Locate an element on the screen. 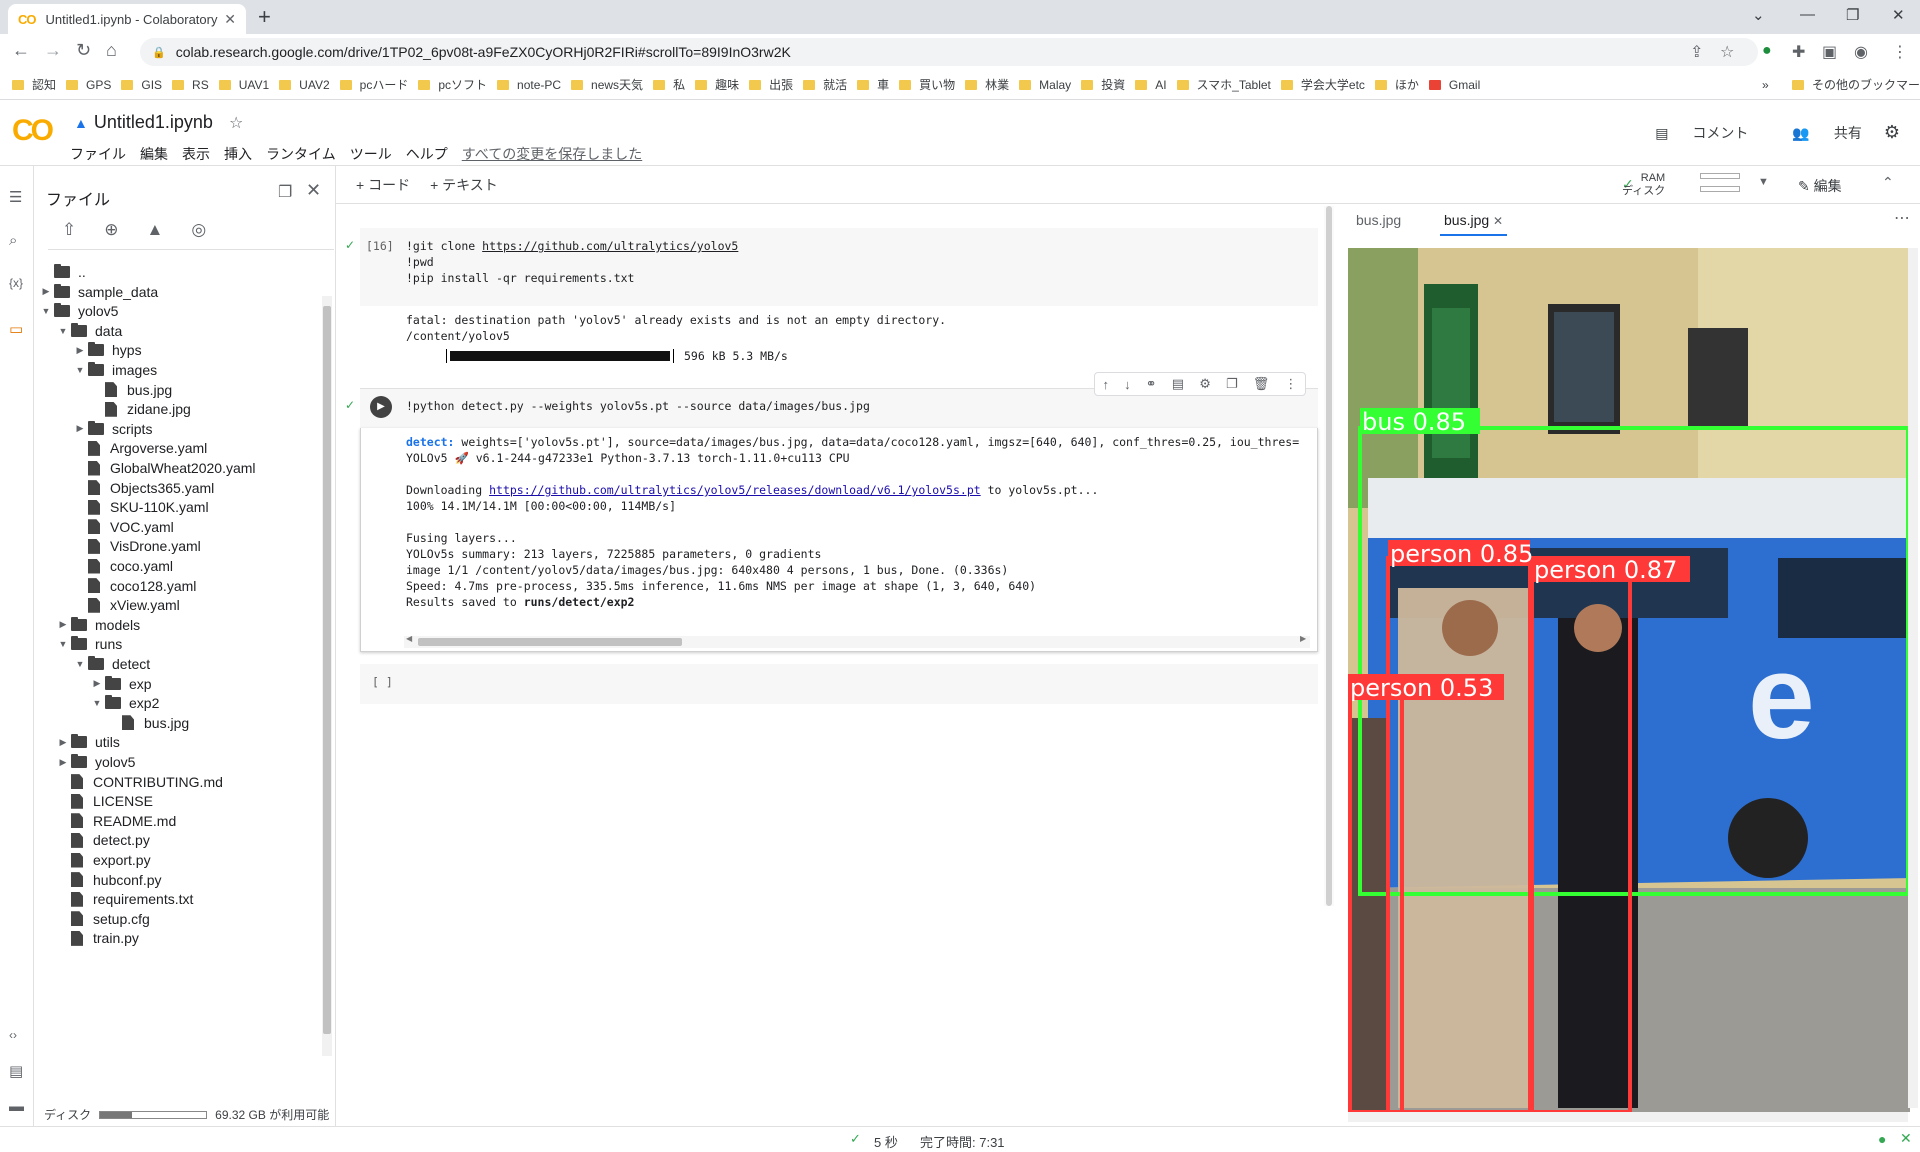 Image resolution: width=1920 pixels, height=1152 pixels. terminal-icon: ▬ is located at coordinates (16, 1106).